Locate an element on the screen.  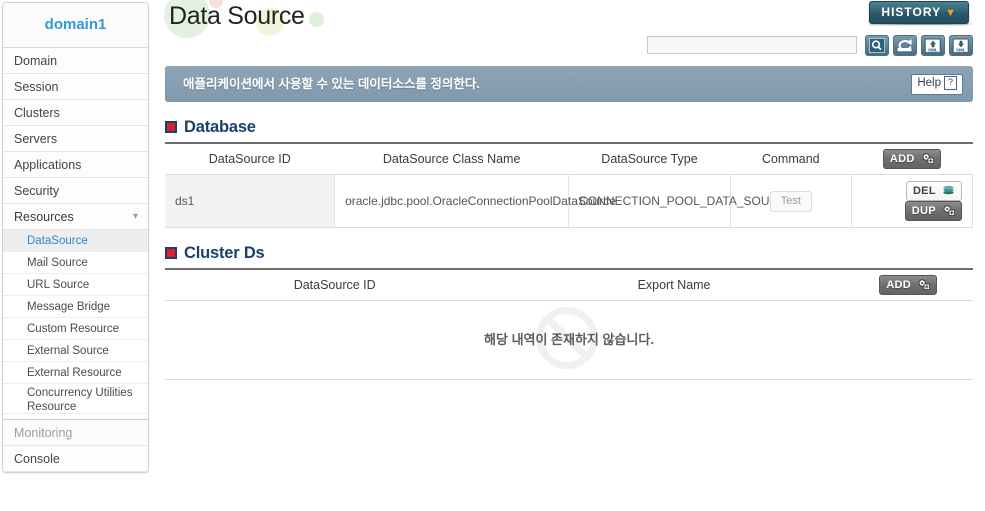
sidebar-subitem-label: External Resource is located at coordinates (74, 373).